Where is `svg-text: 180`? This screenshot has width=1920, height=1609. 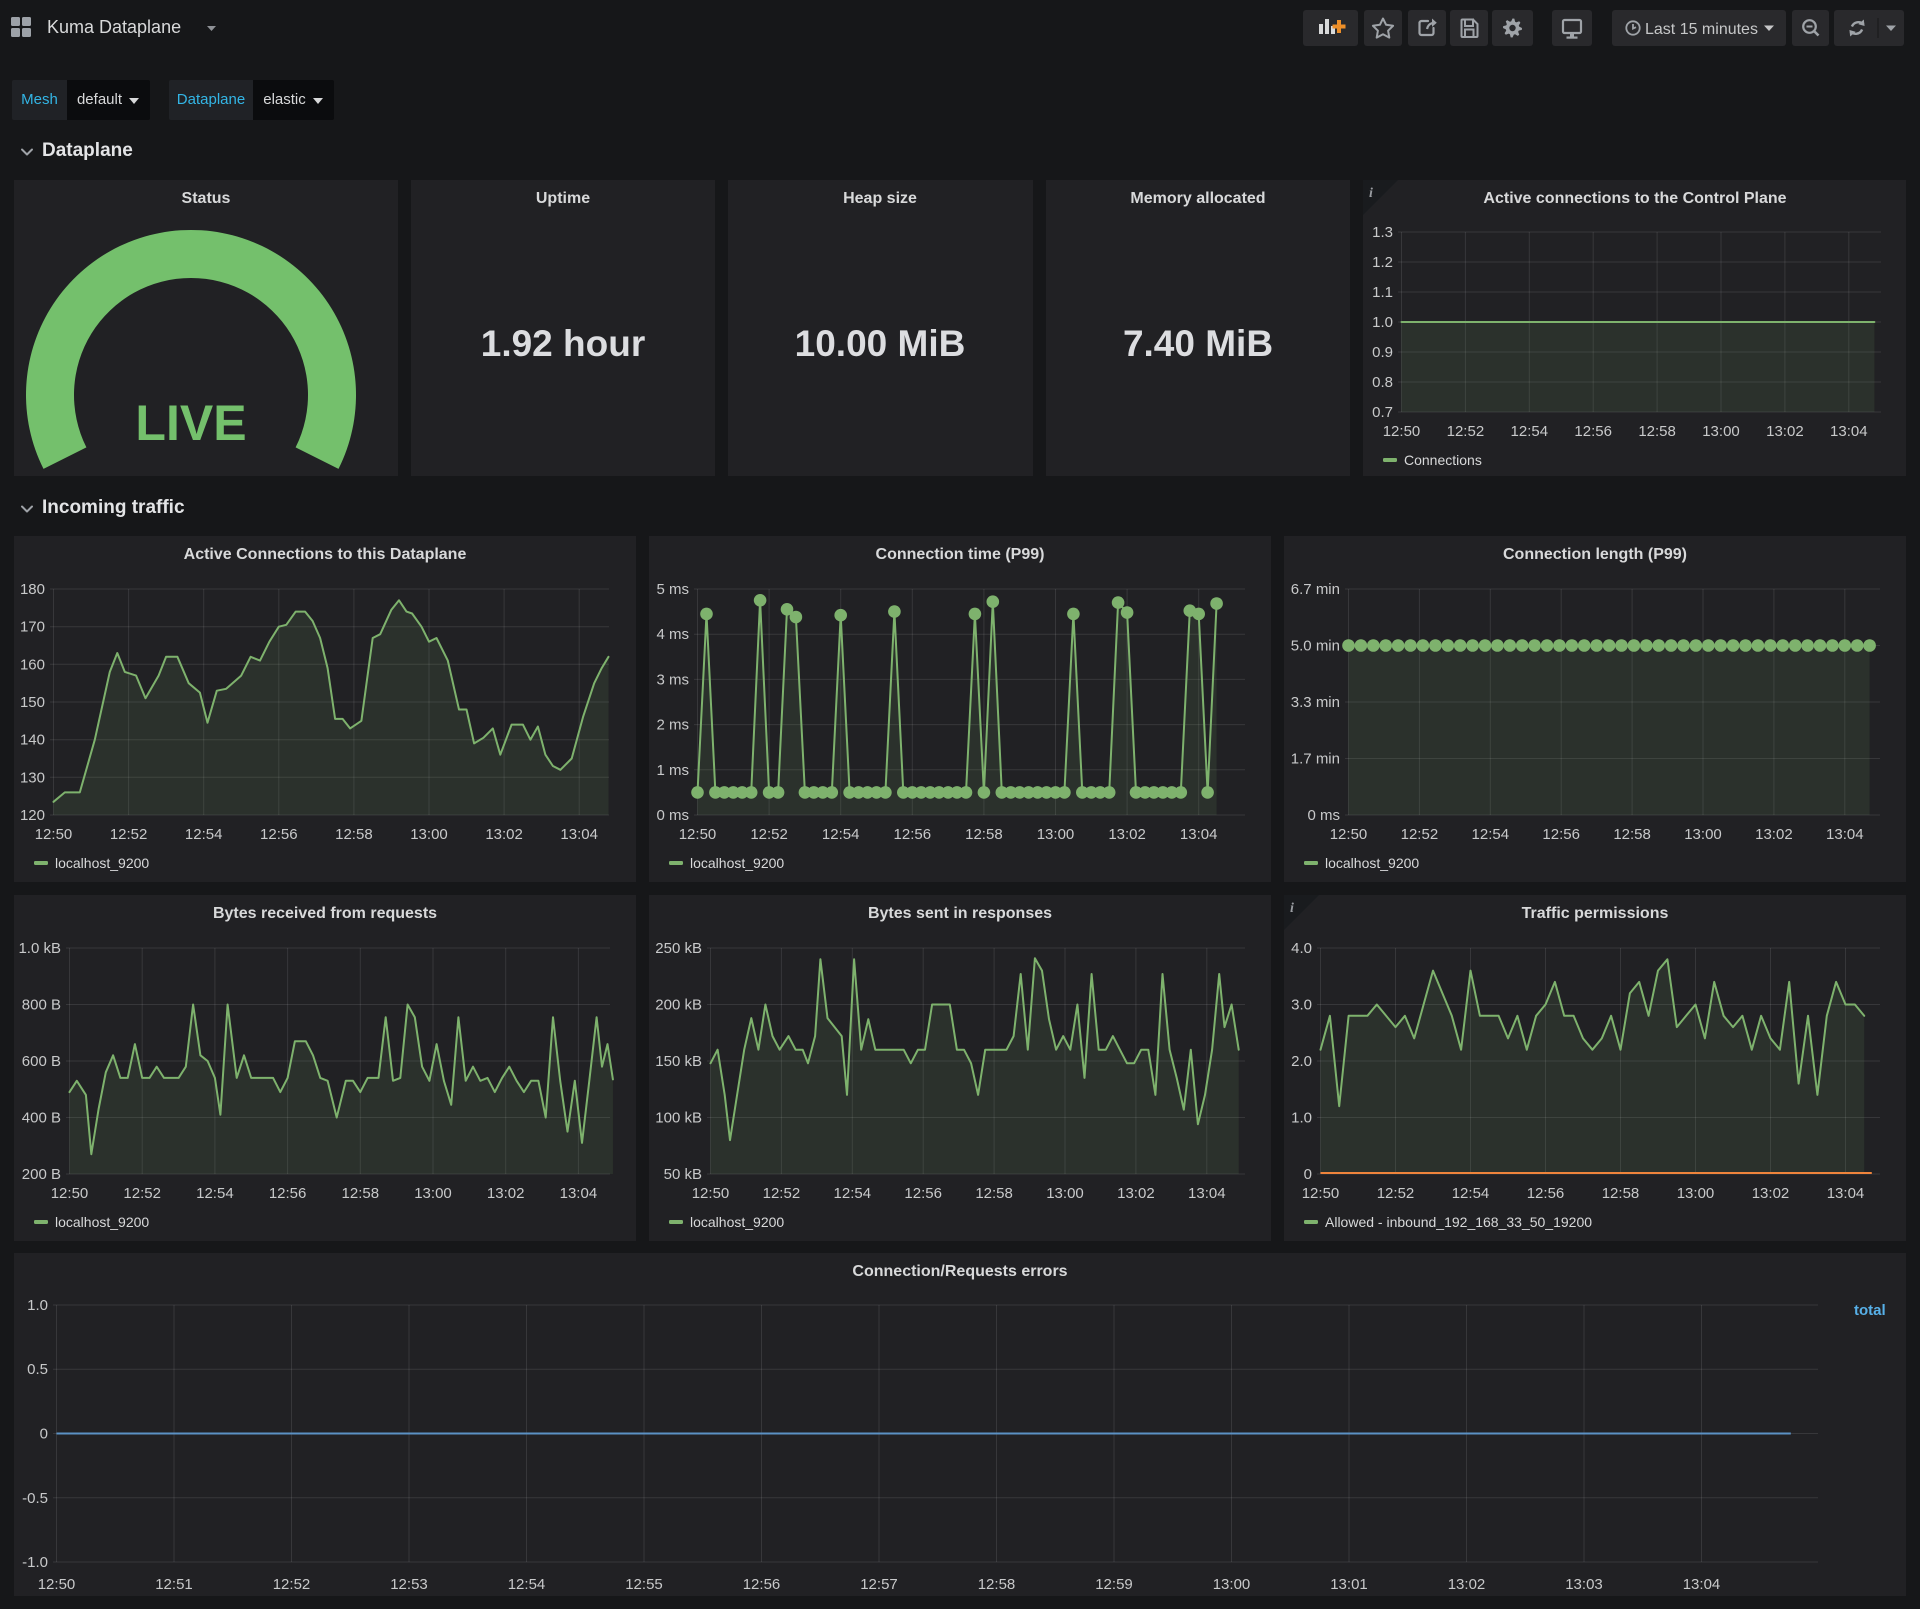
svg-text: 180 is located at coordinates (32, 589).